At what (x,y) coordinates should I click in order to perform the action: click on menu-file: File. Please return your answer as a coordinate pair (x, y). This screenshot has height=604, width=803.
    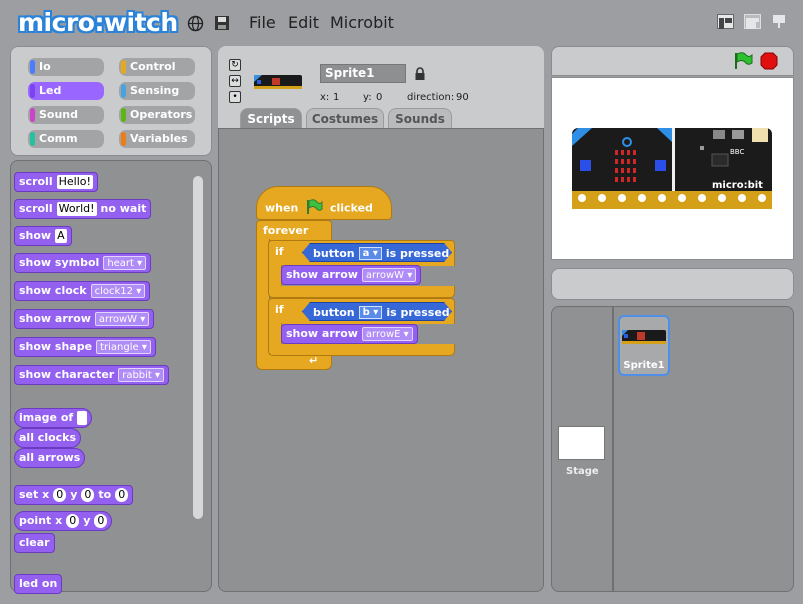
    Looking at the image, I should click on (262, 22).